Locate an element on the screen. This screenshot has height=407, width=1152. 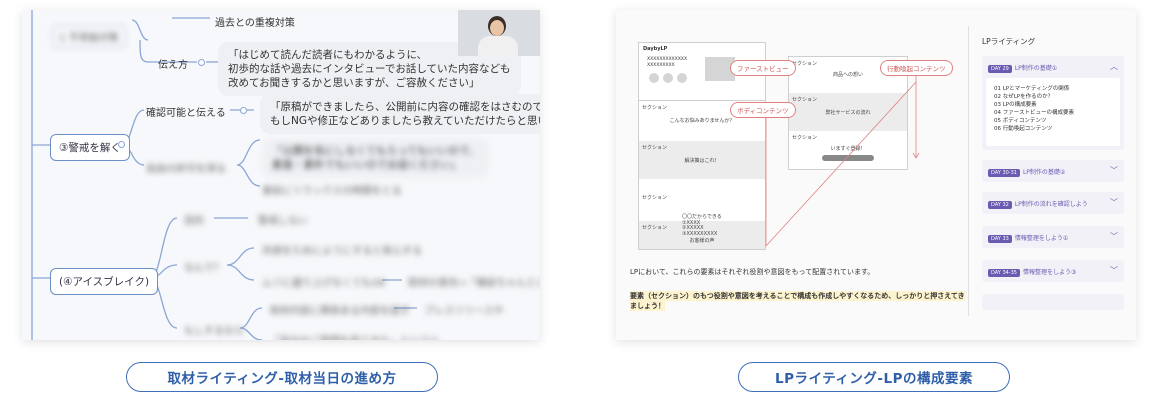
blurred-node-relax: 事前にリラックスの時間をとる is located at coordinates (332, 191).